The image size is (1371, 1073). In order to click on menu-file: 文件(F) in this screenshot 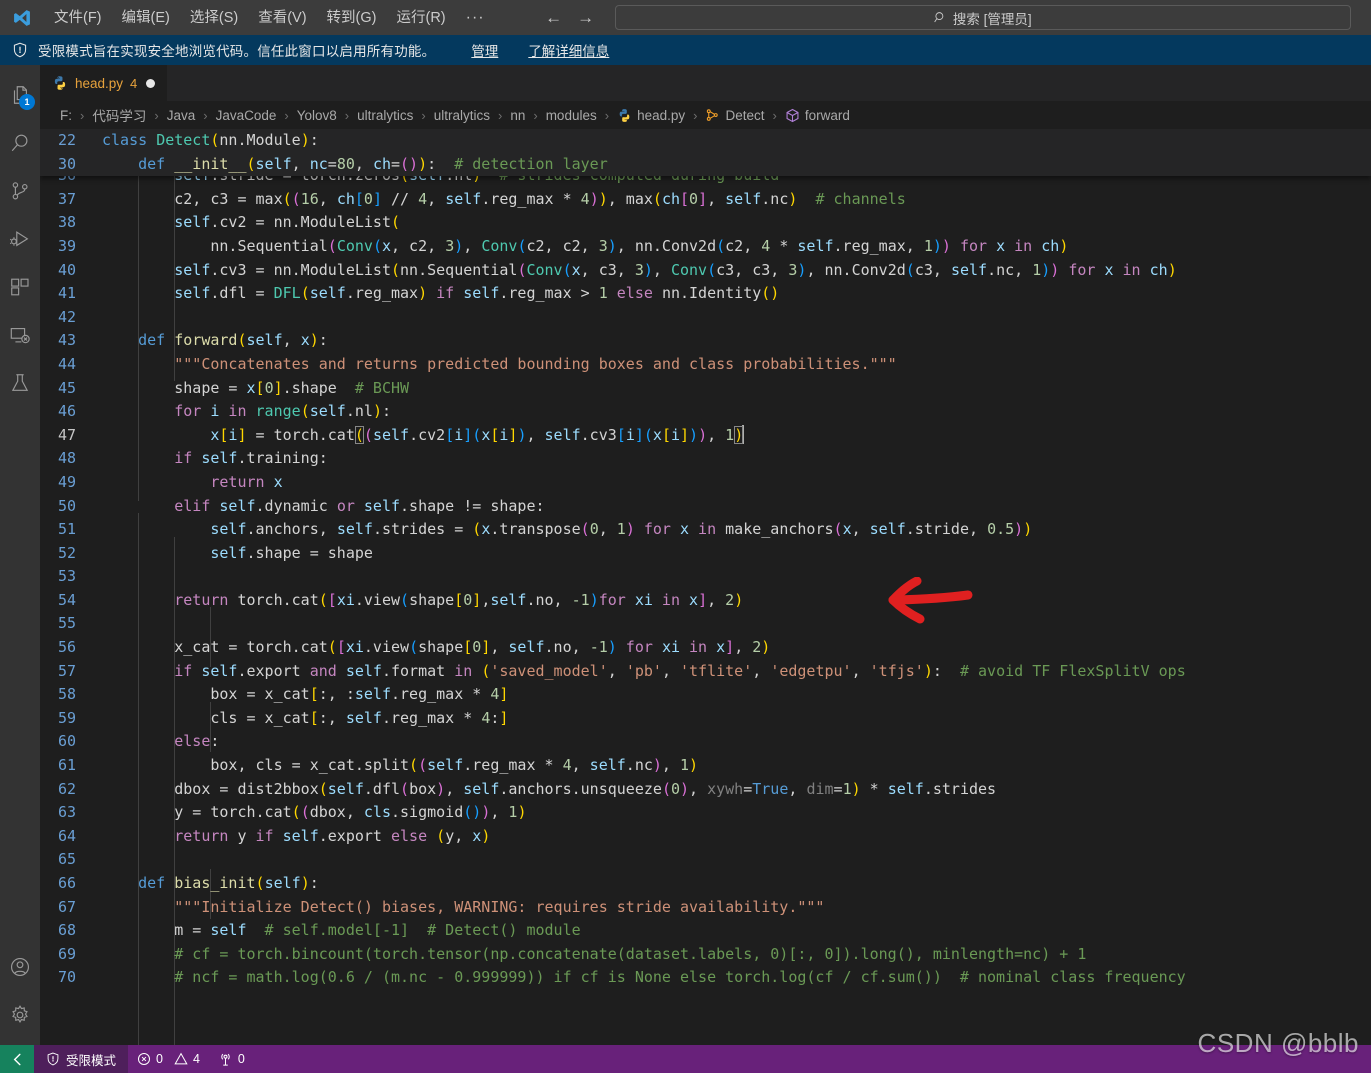, I will do `click(78, 18)`.